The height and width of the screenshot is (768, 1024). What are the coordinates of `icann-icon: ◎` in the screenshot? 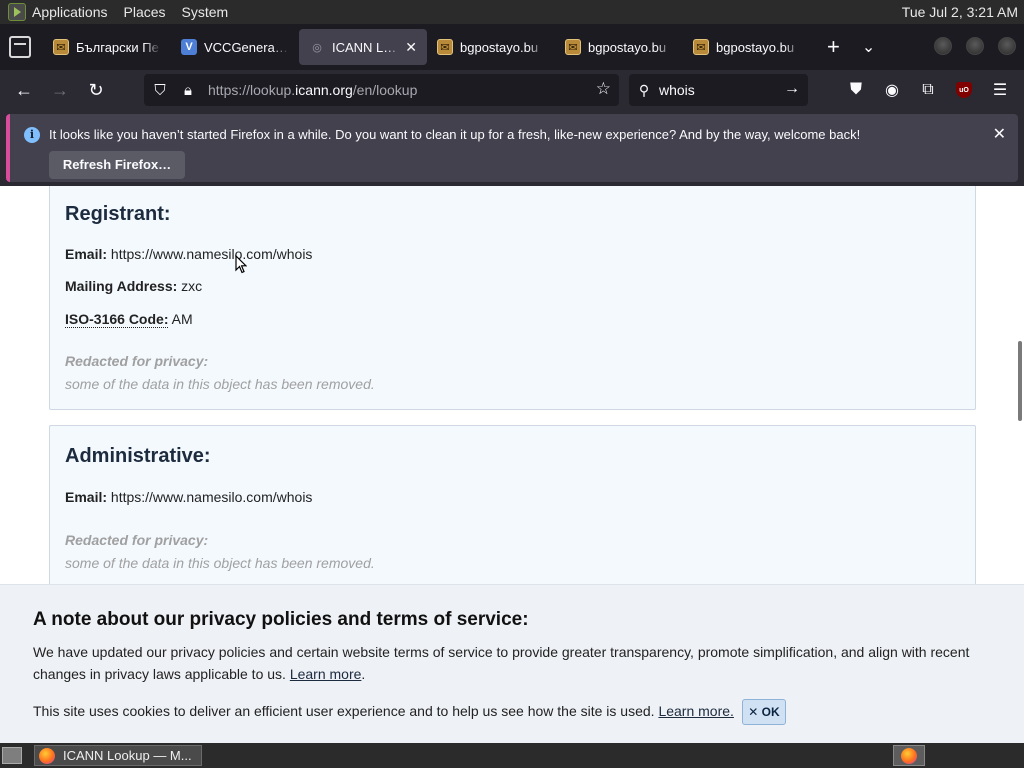 It's located at (317, 47).